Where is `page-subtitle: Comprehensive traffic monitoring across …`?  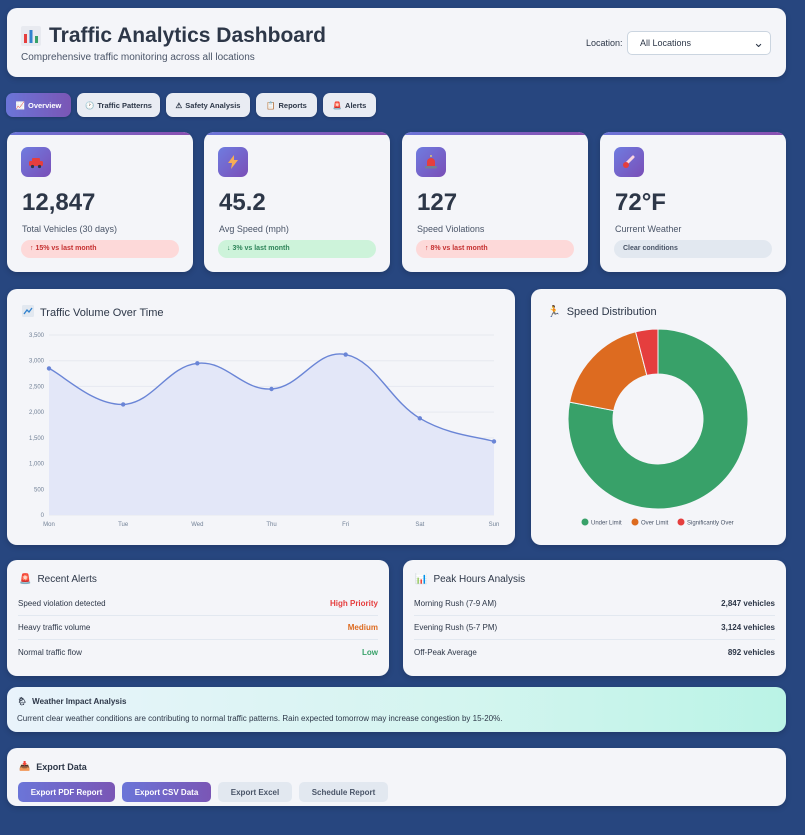 page-subtitle: Comprehensive traffic monitoring across … is located at coordinates (138, 57).